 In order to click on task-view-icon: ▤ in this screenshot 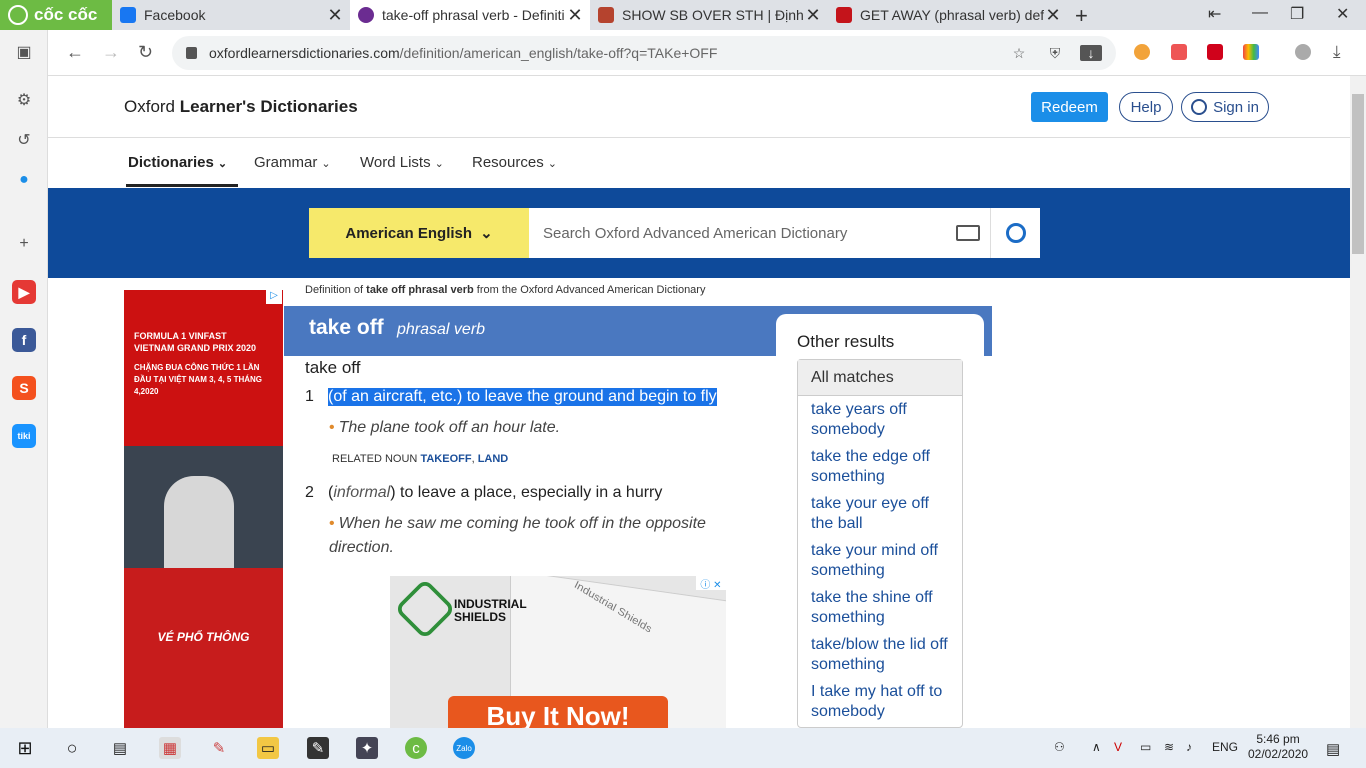, I will do `click(120, 748)`.